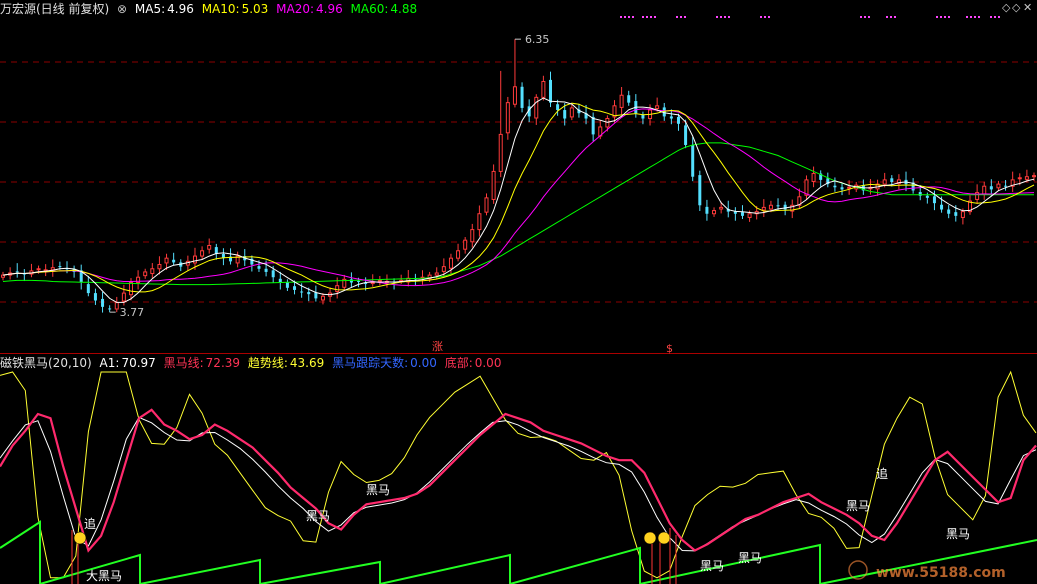 The image size is (1037, 584). What do you see at coordinates (882, 473) in the screenshot?
I see `signal-label: 追` at bounding box center [882, 473].